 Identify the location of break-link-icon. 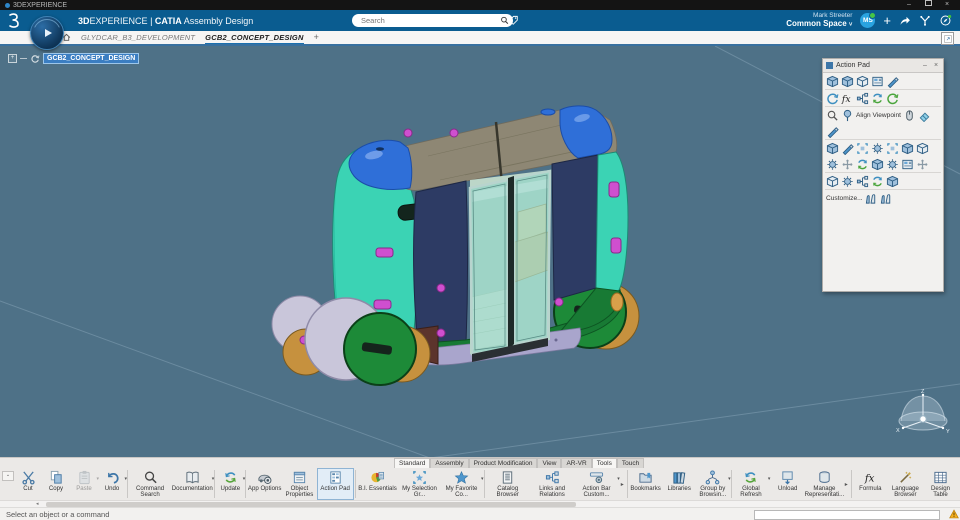
(922, 164).